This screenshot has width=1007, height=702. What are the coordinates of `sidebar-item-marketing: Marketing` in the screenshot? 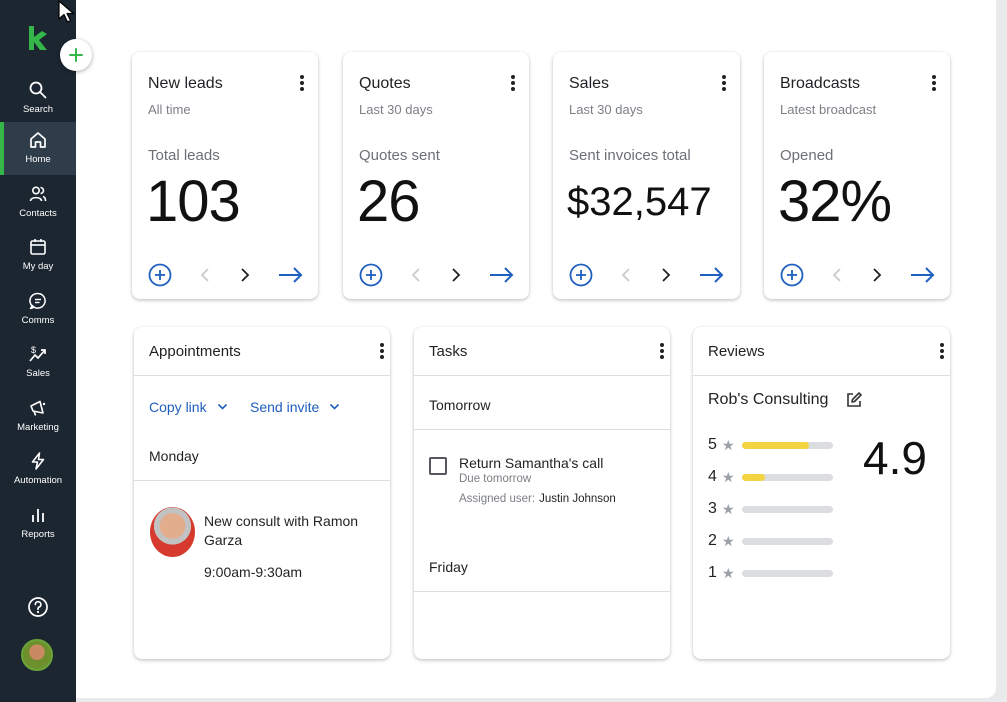 It's located at (38, 416).